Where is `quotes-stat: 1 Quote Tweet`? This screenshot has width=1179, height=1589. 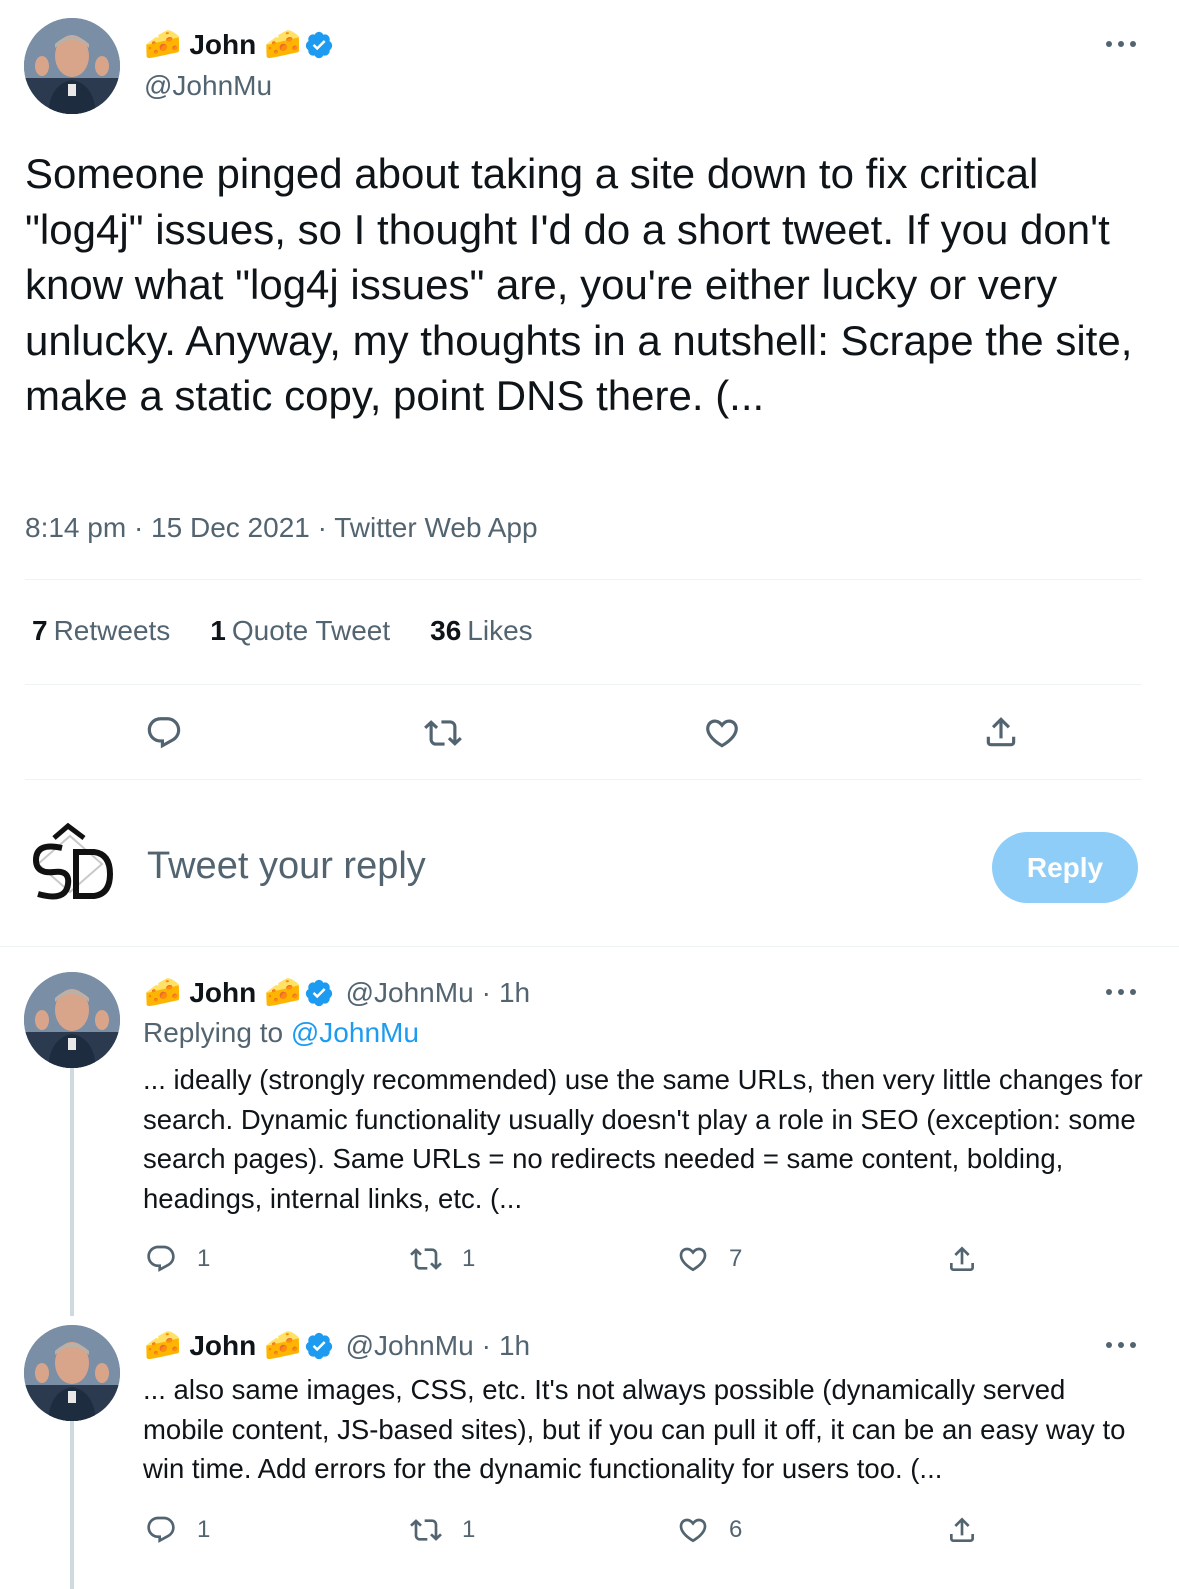
quotes-stat: 1 Quote Tweet is located at coordinates (300, 631).